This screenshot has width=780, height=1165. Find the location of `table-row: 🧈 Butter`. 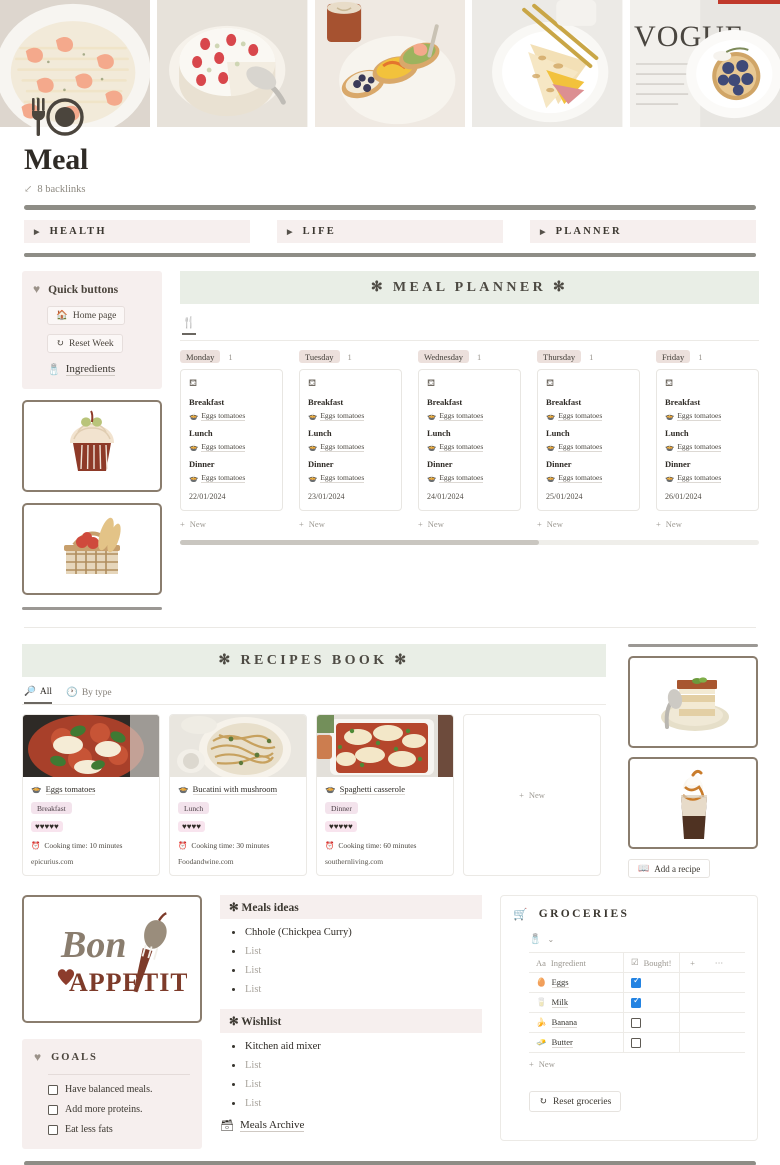

table-row: 🧈 Butter is located at coordinates (637, 1042).